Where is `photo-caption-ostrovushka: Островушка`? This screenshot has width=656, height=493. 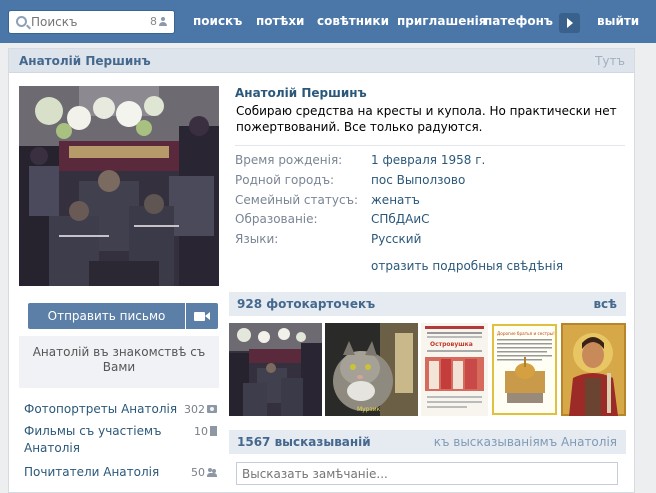
photo-caption-ostrovushka: Островушка is located at coordinates (451, 344).